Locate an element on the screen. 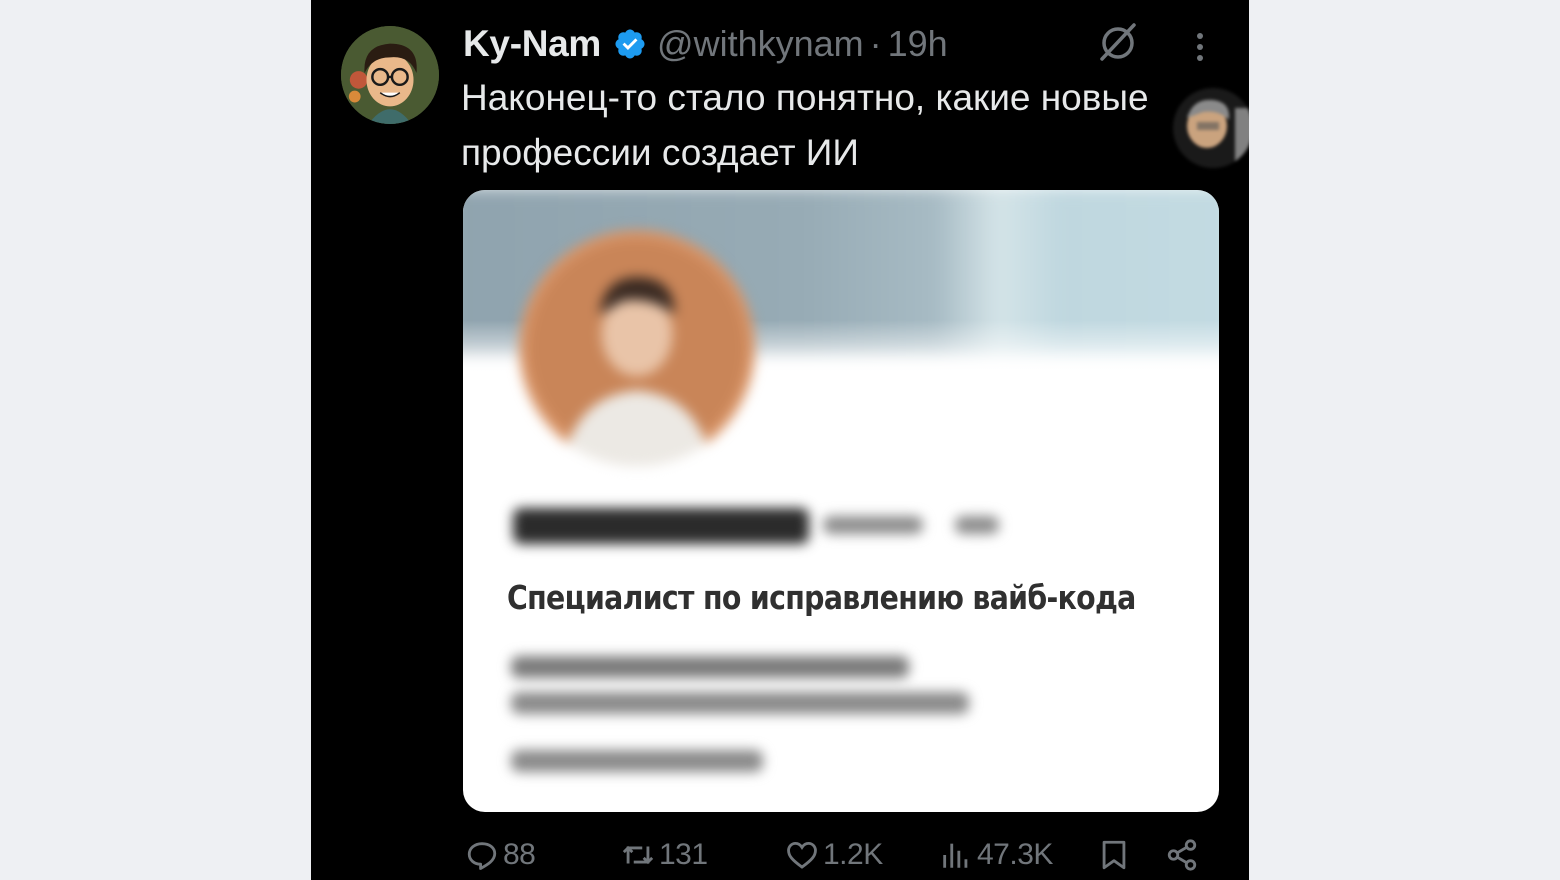  tweet-header: Ky-Nam @withkynam · 19h is located at coordinates (705, 44).